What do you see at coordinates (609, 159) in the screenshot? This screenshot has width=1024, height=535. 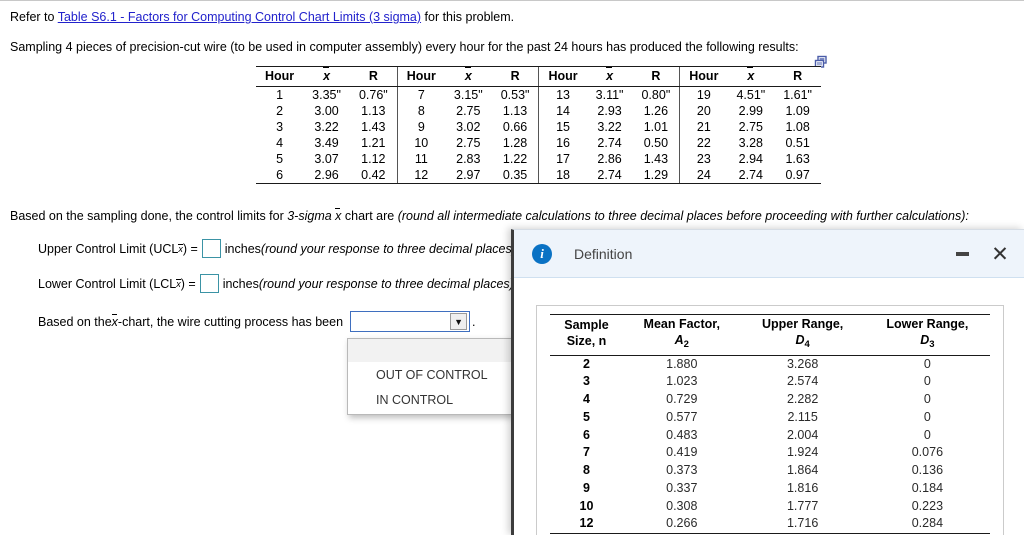 I see `cell-xbar: 2.86` at bounding box center [609, 159].